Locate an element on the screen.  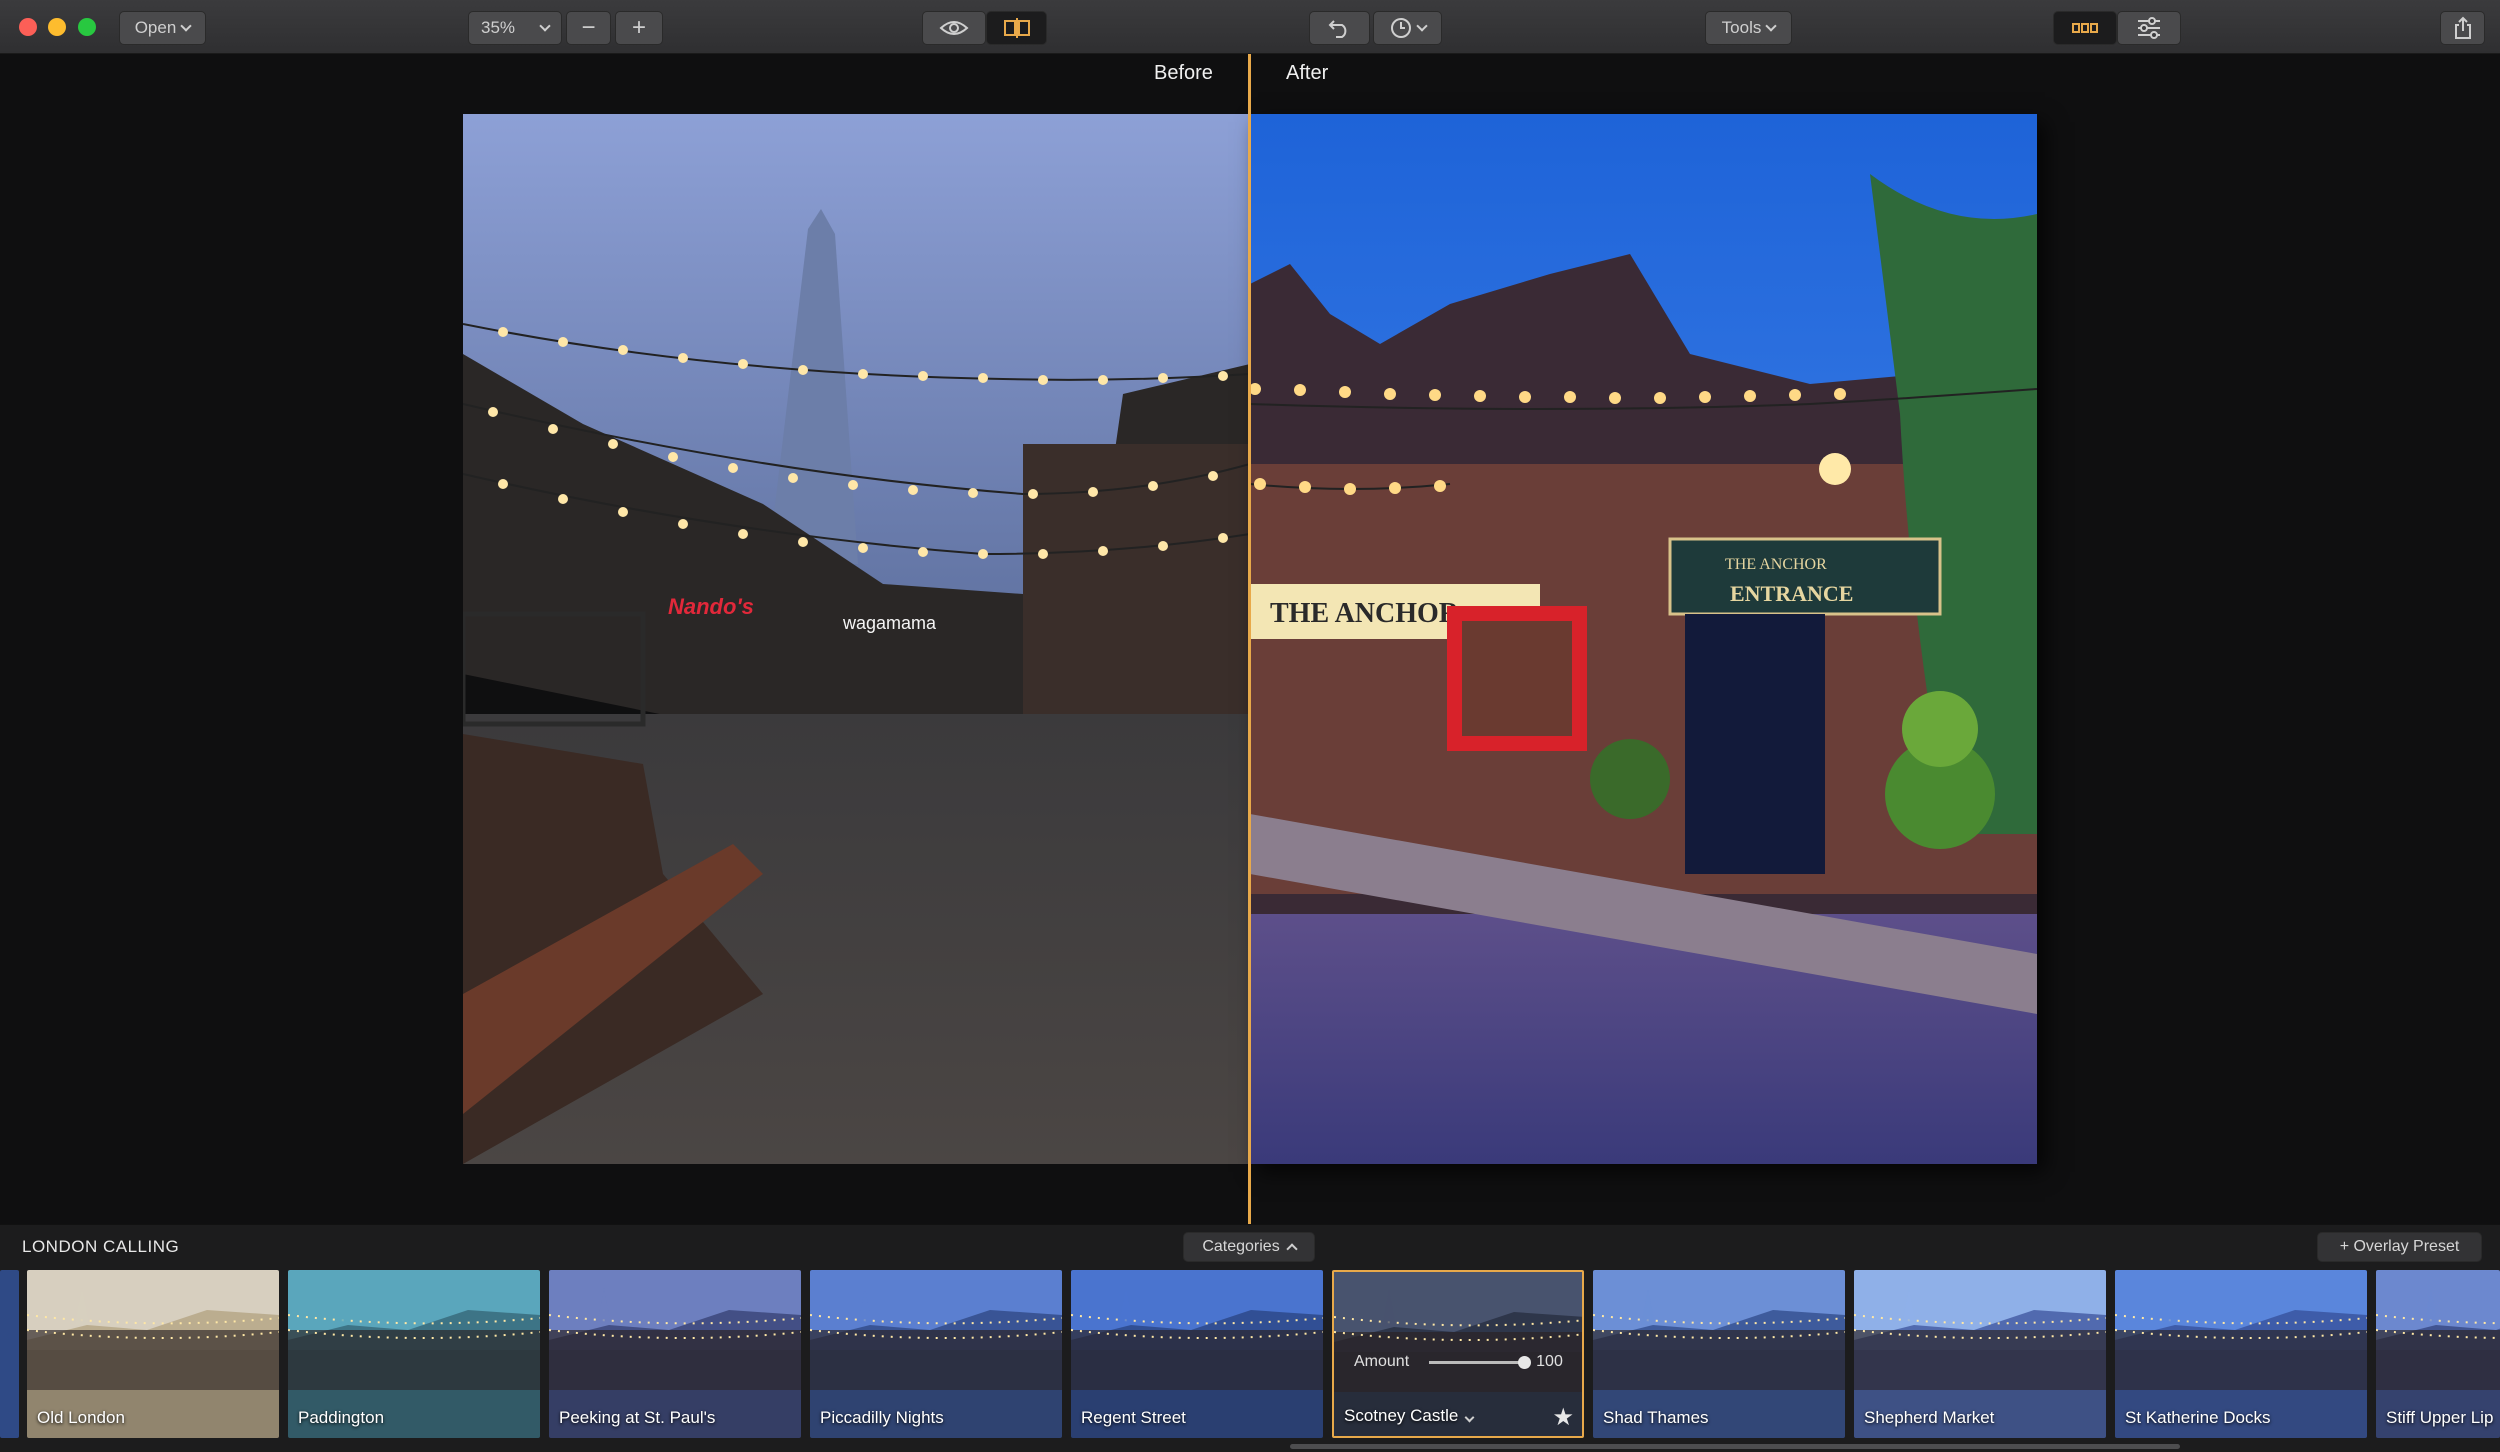
categories-button: Categories is located at coordinates (1249, 1247).